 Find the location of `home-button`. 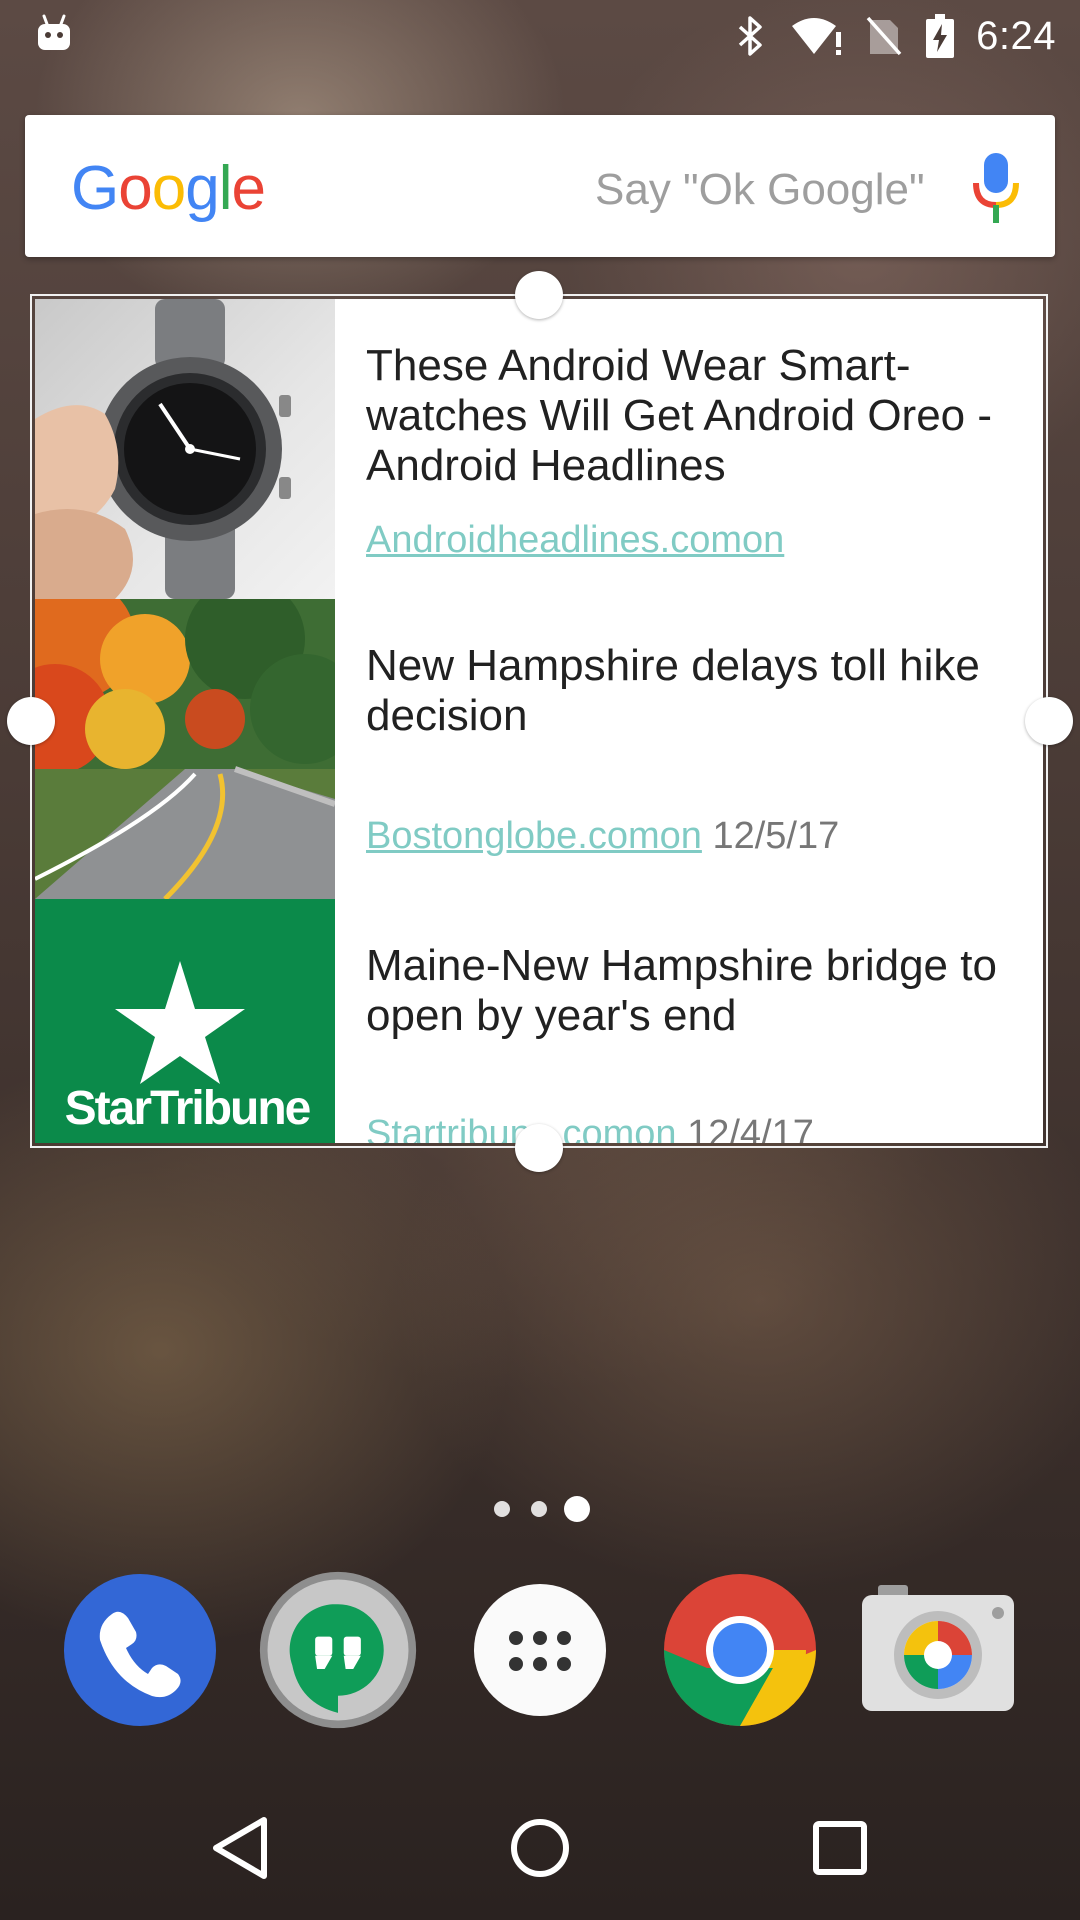

home-button is located at coordinates (540, 1848).